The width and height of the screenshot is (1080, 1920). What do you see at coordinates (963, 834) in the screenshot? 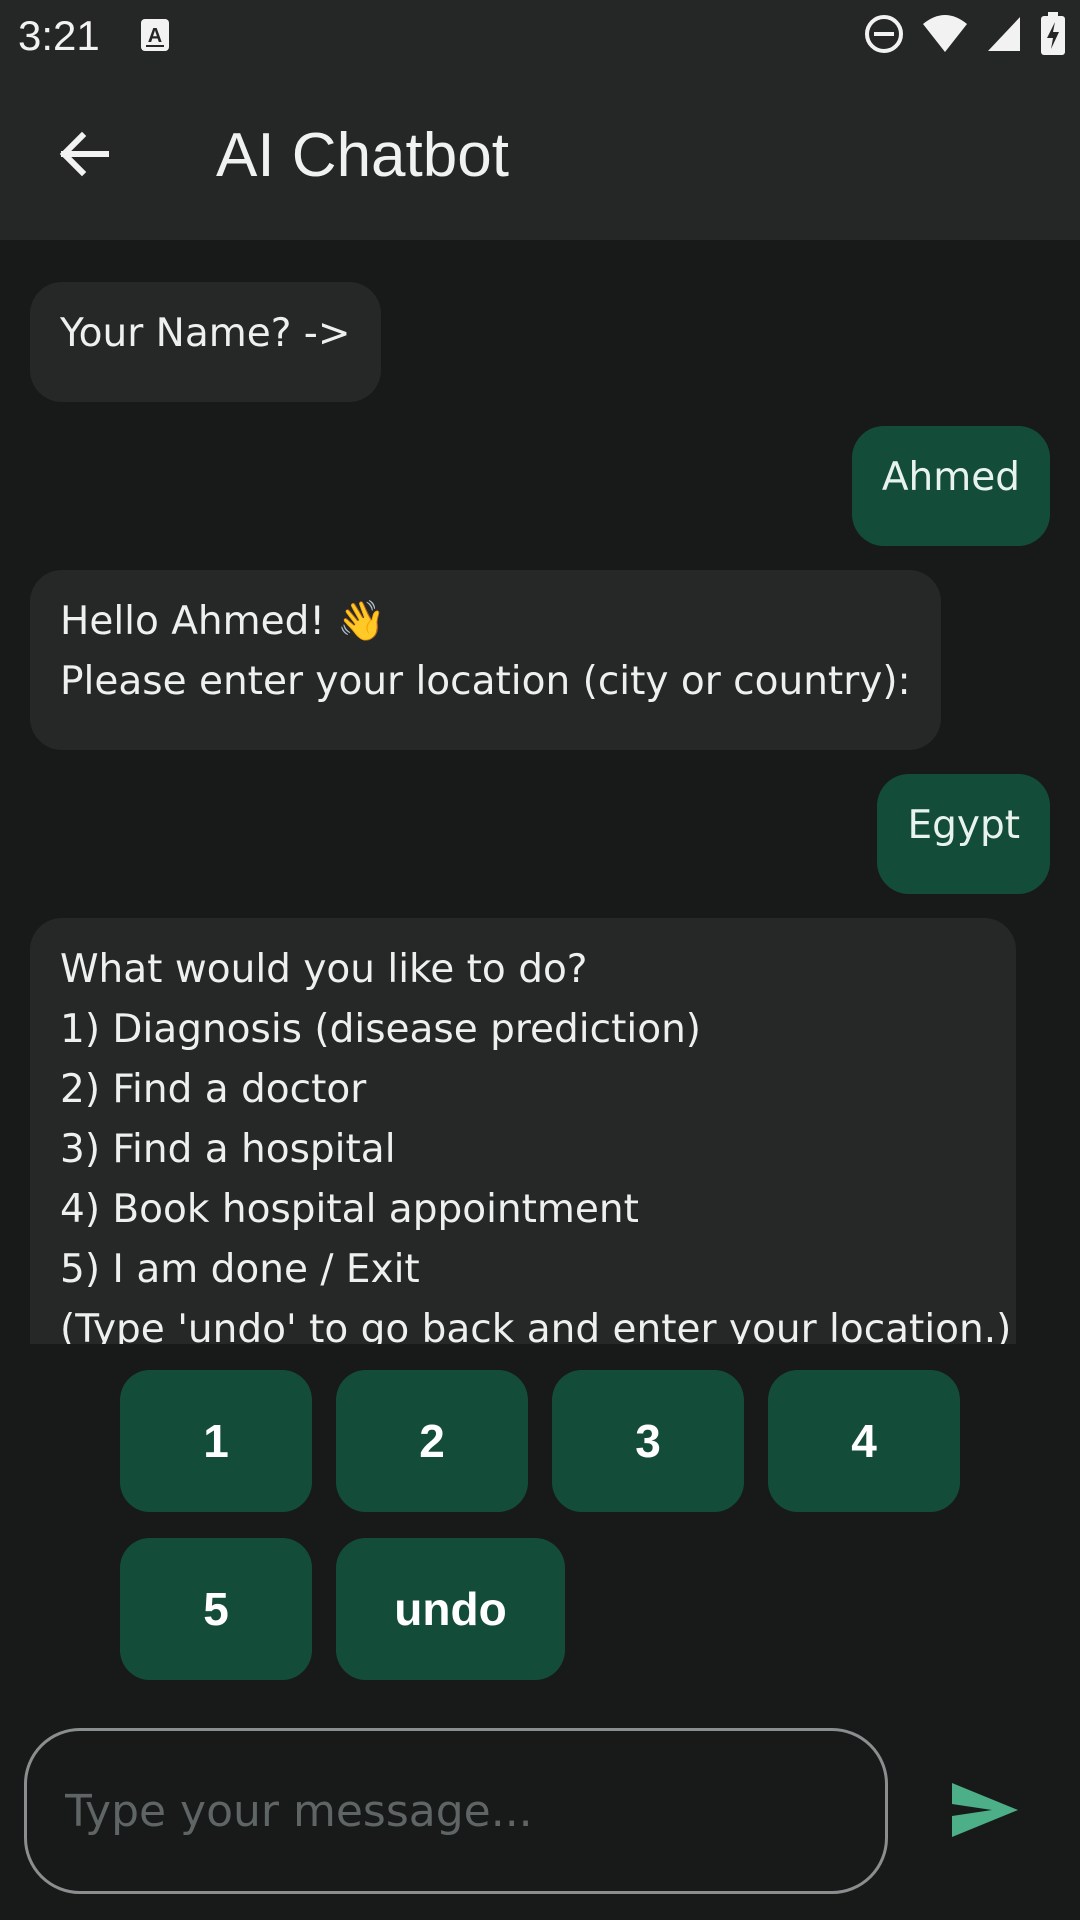
I see `user-message: Egypt` at bounding box center [963, 834].